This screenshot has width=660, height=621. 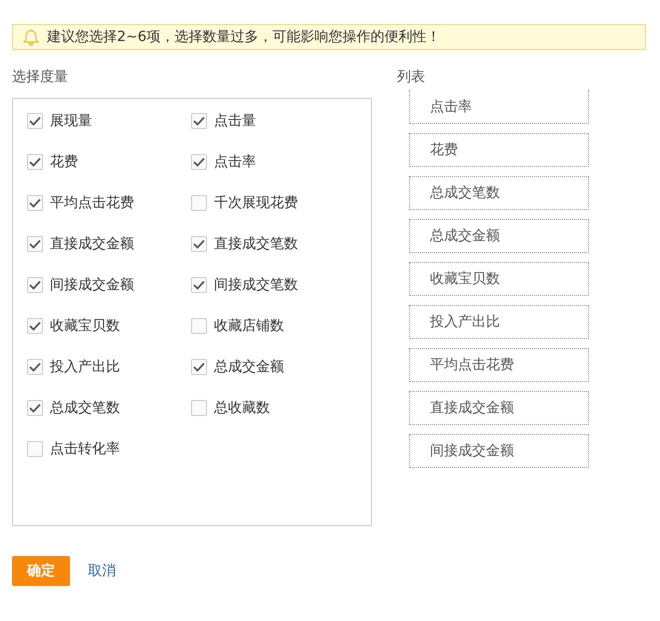 I want to click on list-item: 投入产出比, so click(x=499, y=322).